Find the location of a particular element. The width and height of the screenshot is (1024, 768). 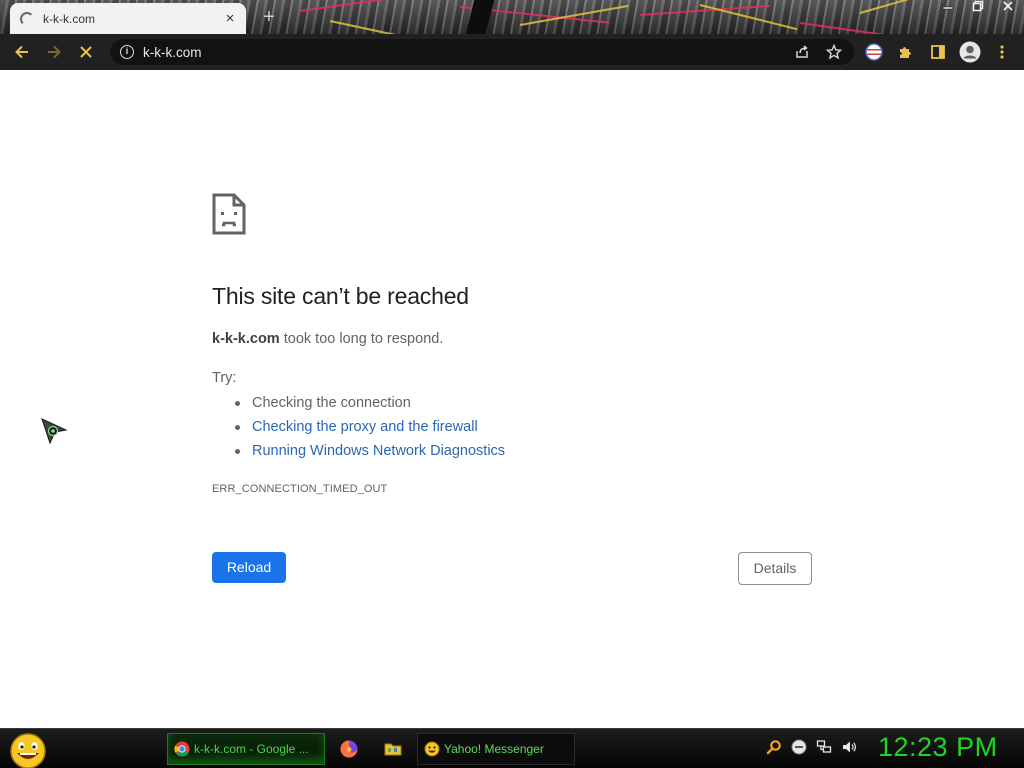

minimize-button is located at coordinates (948, 8).